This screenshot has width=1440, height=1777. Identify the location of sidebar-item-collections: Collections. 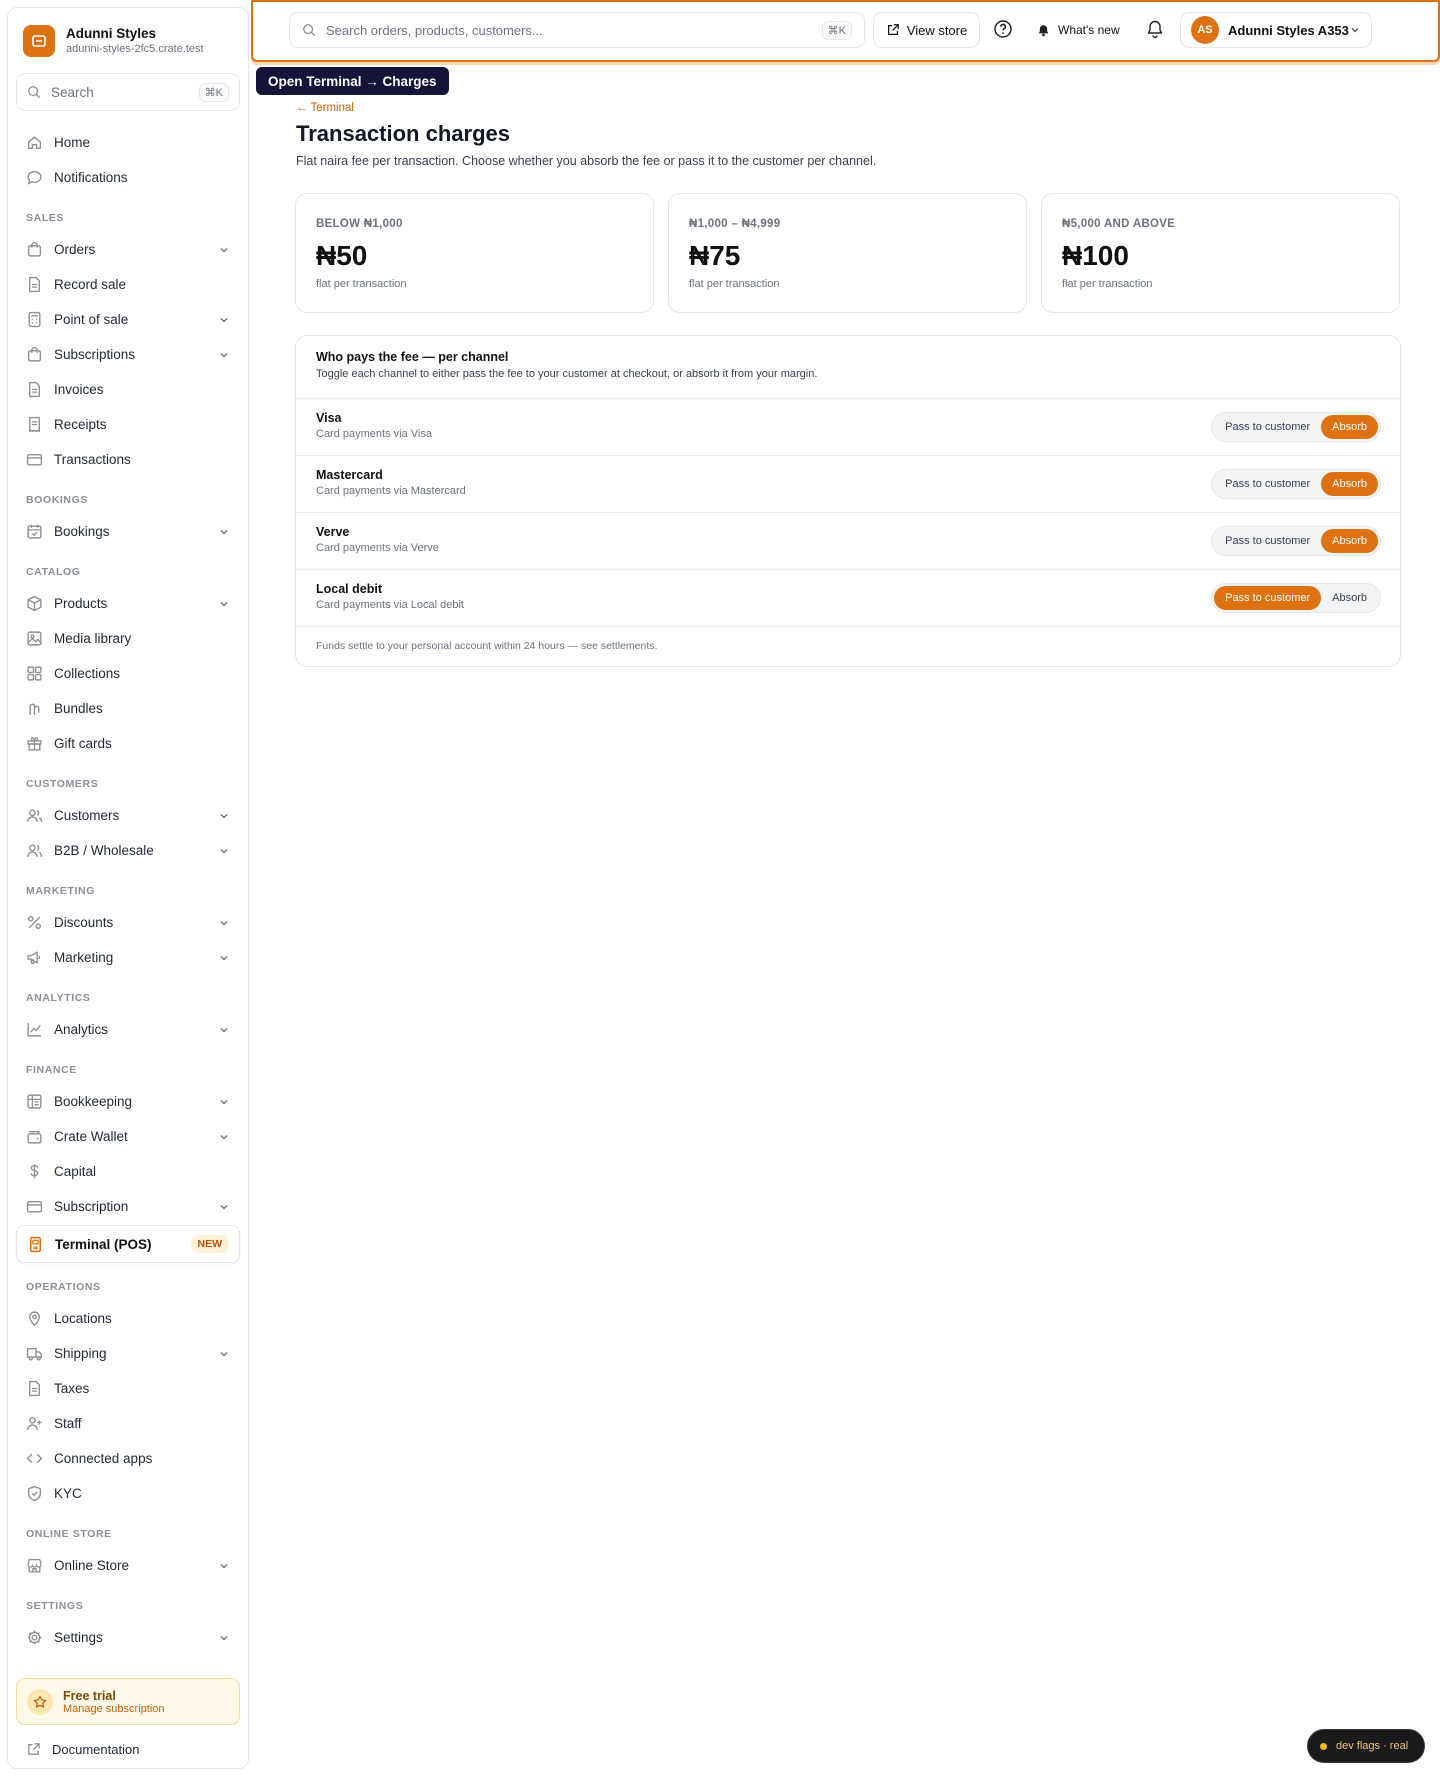
(128, 673).